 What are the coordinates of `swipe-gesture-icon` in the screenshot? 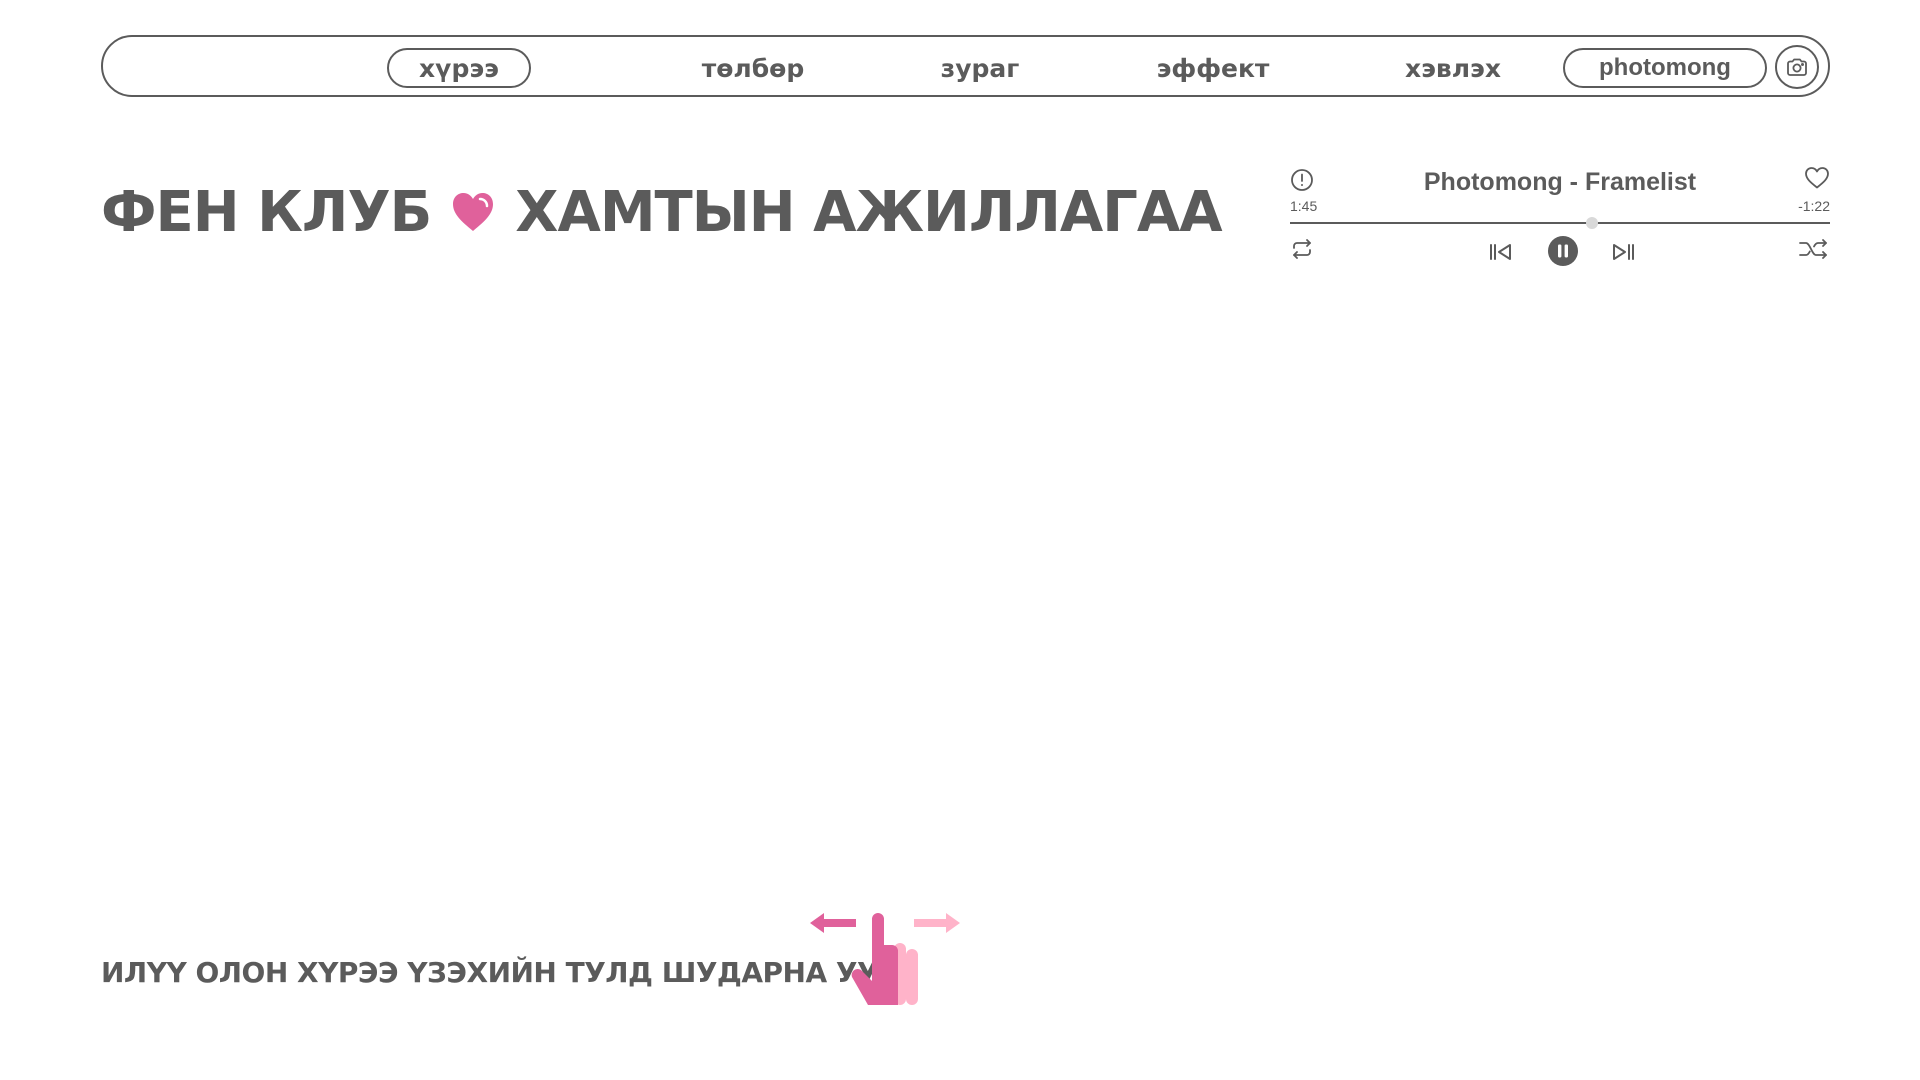 It's located at (885, 957).